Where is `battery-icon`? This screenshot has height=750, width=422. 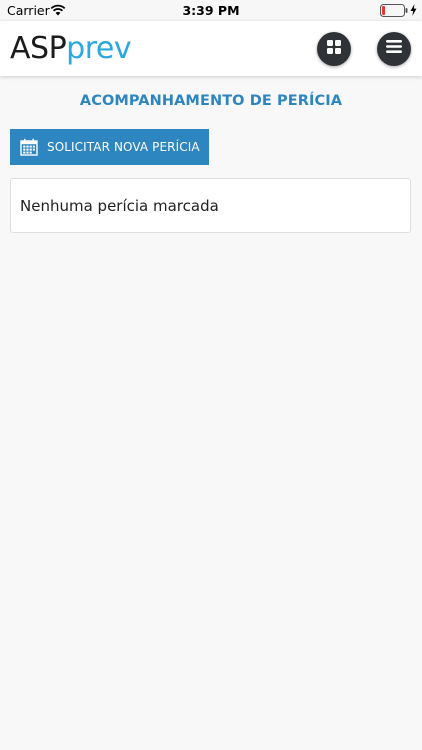
battery-icon is located at coordinates (394, 10).